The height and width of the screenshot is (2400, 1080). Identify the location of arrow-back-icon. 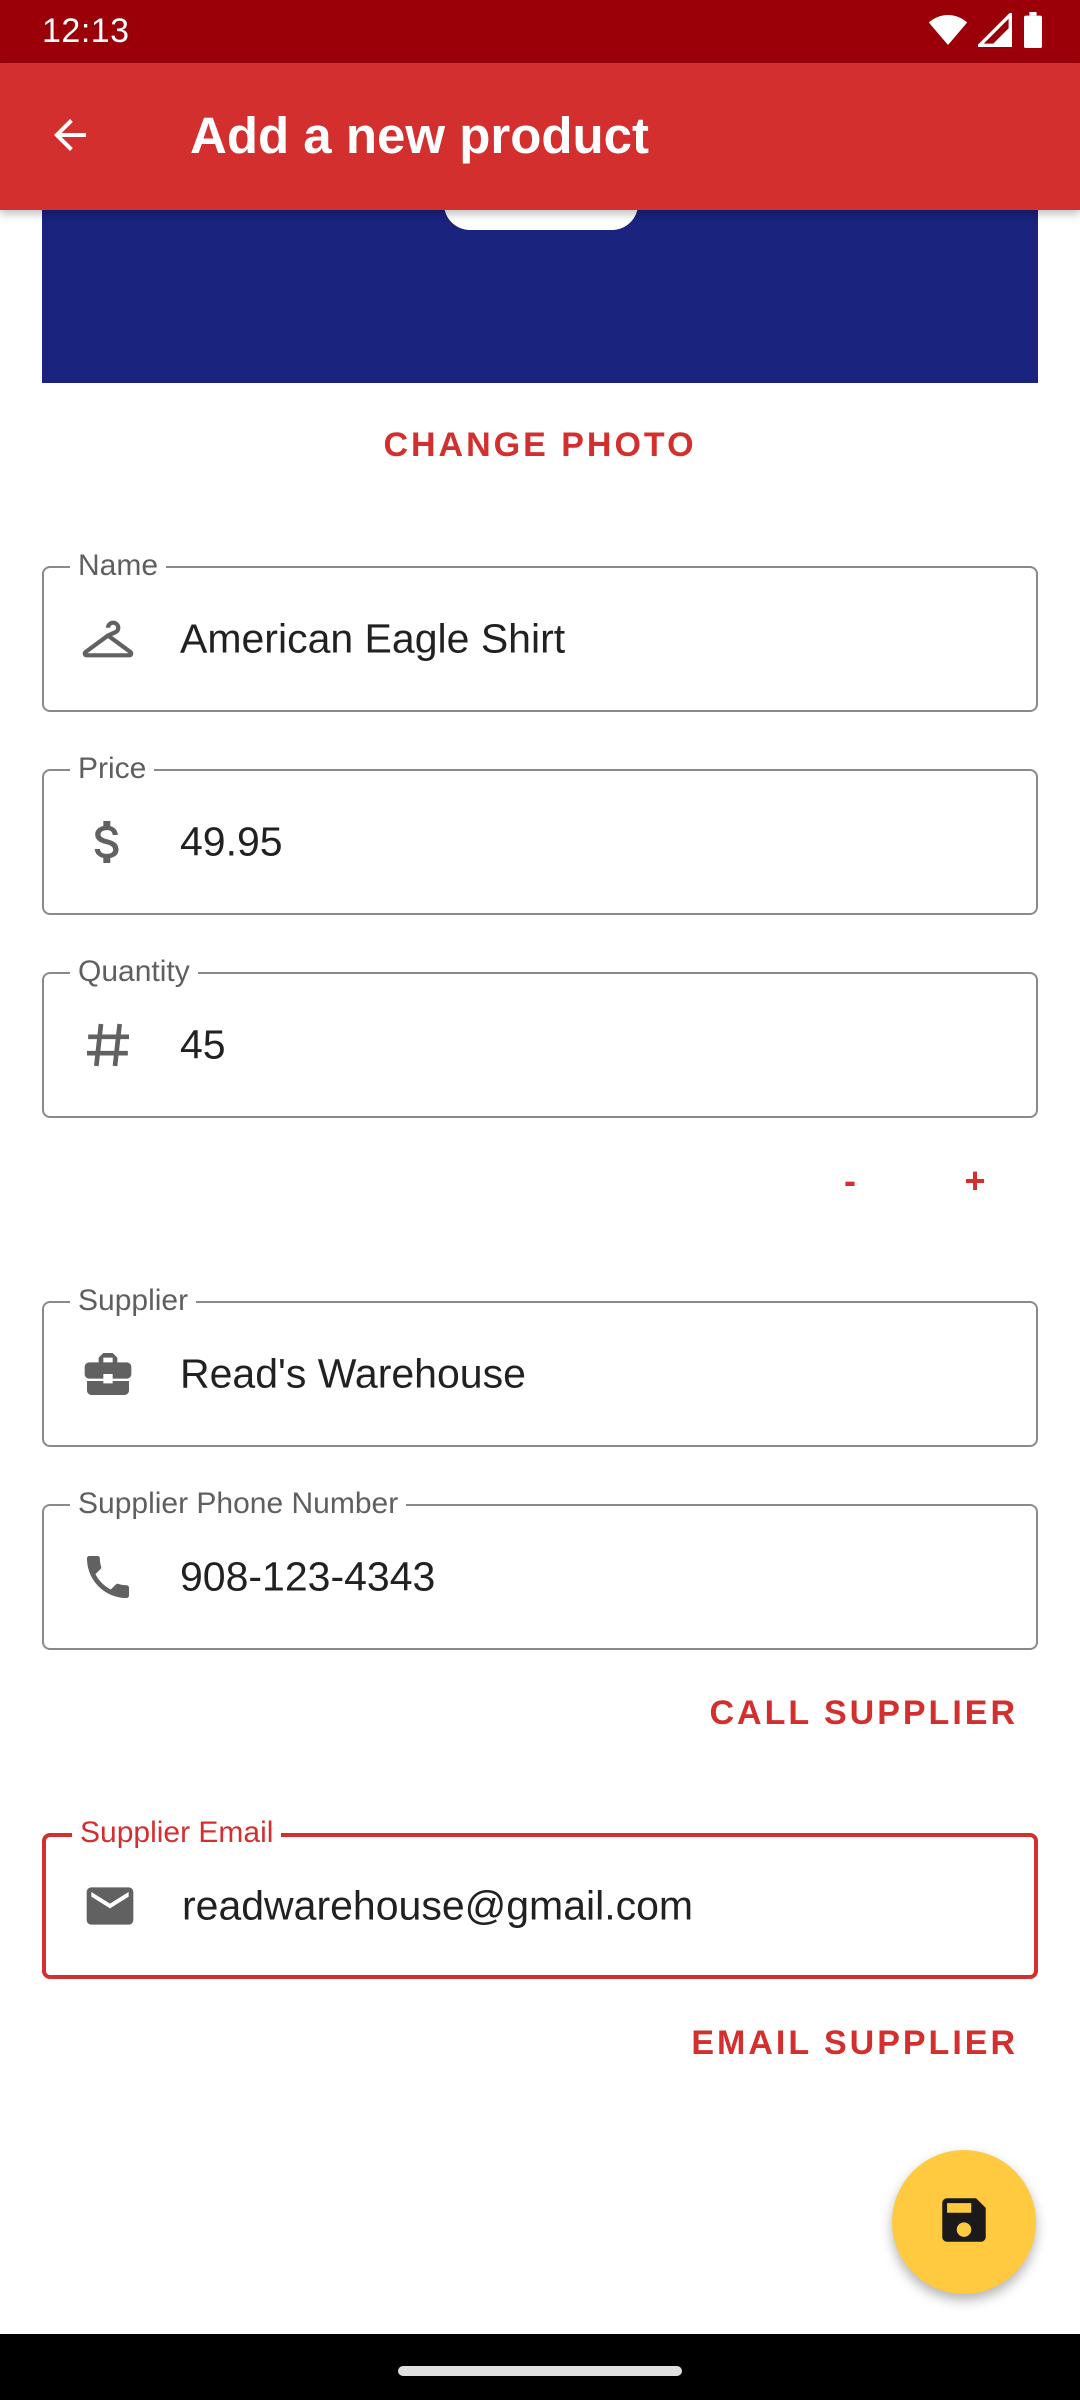
(70, 137).